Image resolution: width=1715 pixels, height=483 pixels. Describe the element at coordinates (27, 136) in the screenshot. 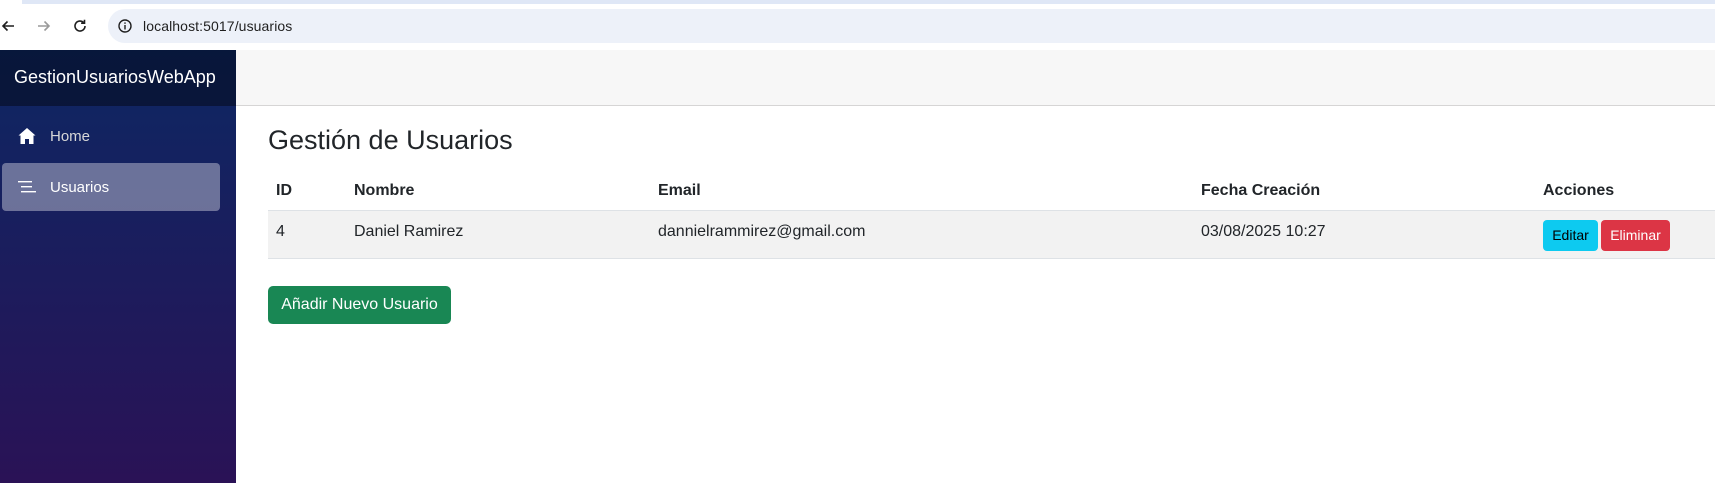

I see `house-icon` at that location.